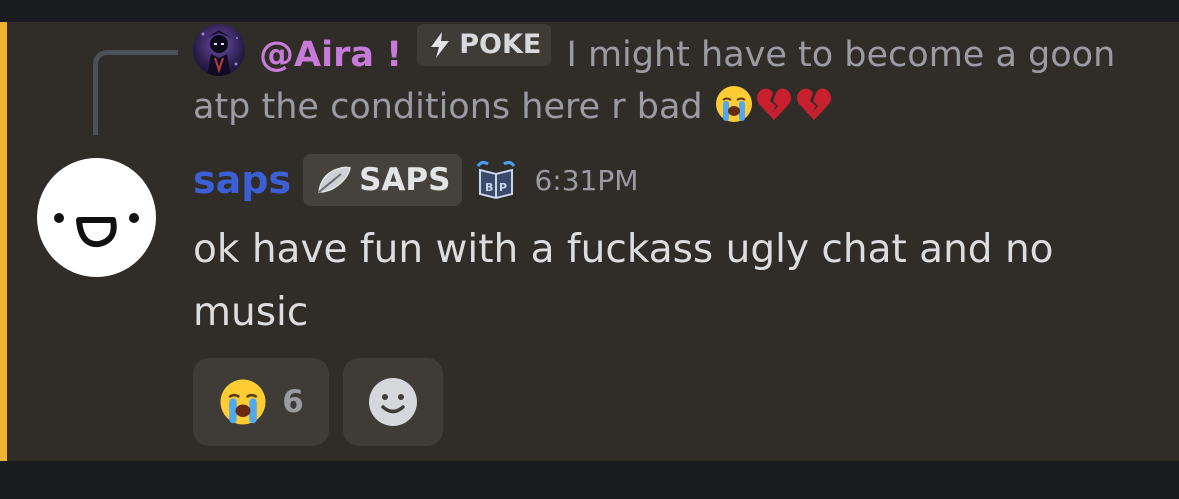 Image resolution: width=1179 pixels, height=499 pixels. I want to click on lightning-icon, so click(440, 45).